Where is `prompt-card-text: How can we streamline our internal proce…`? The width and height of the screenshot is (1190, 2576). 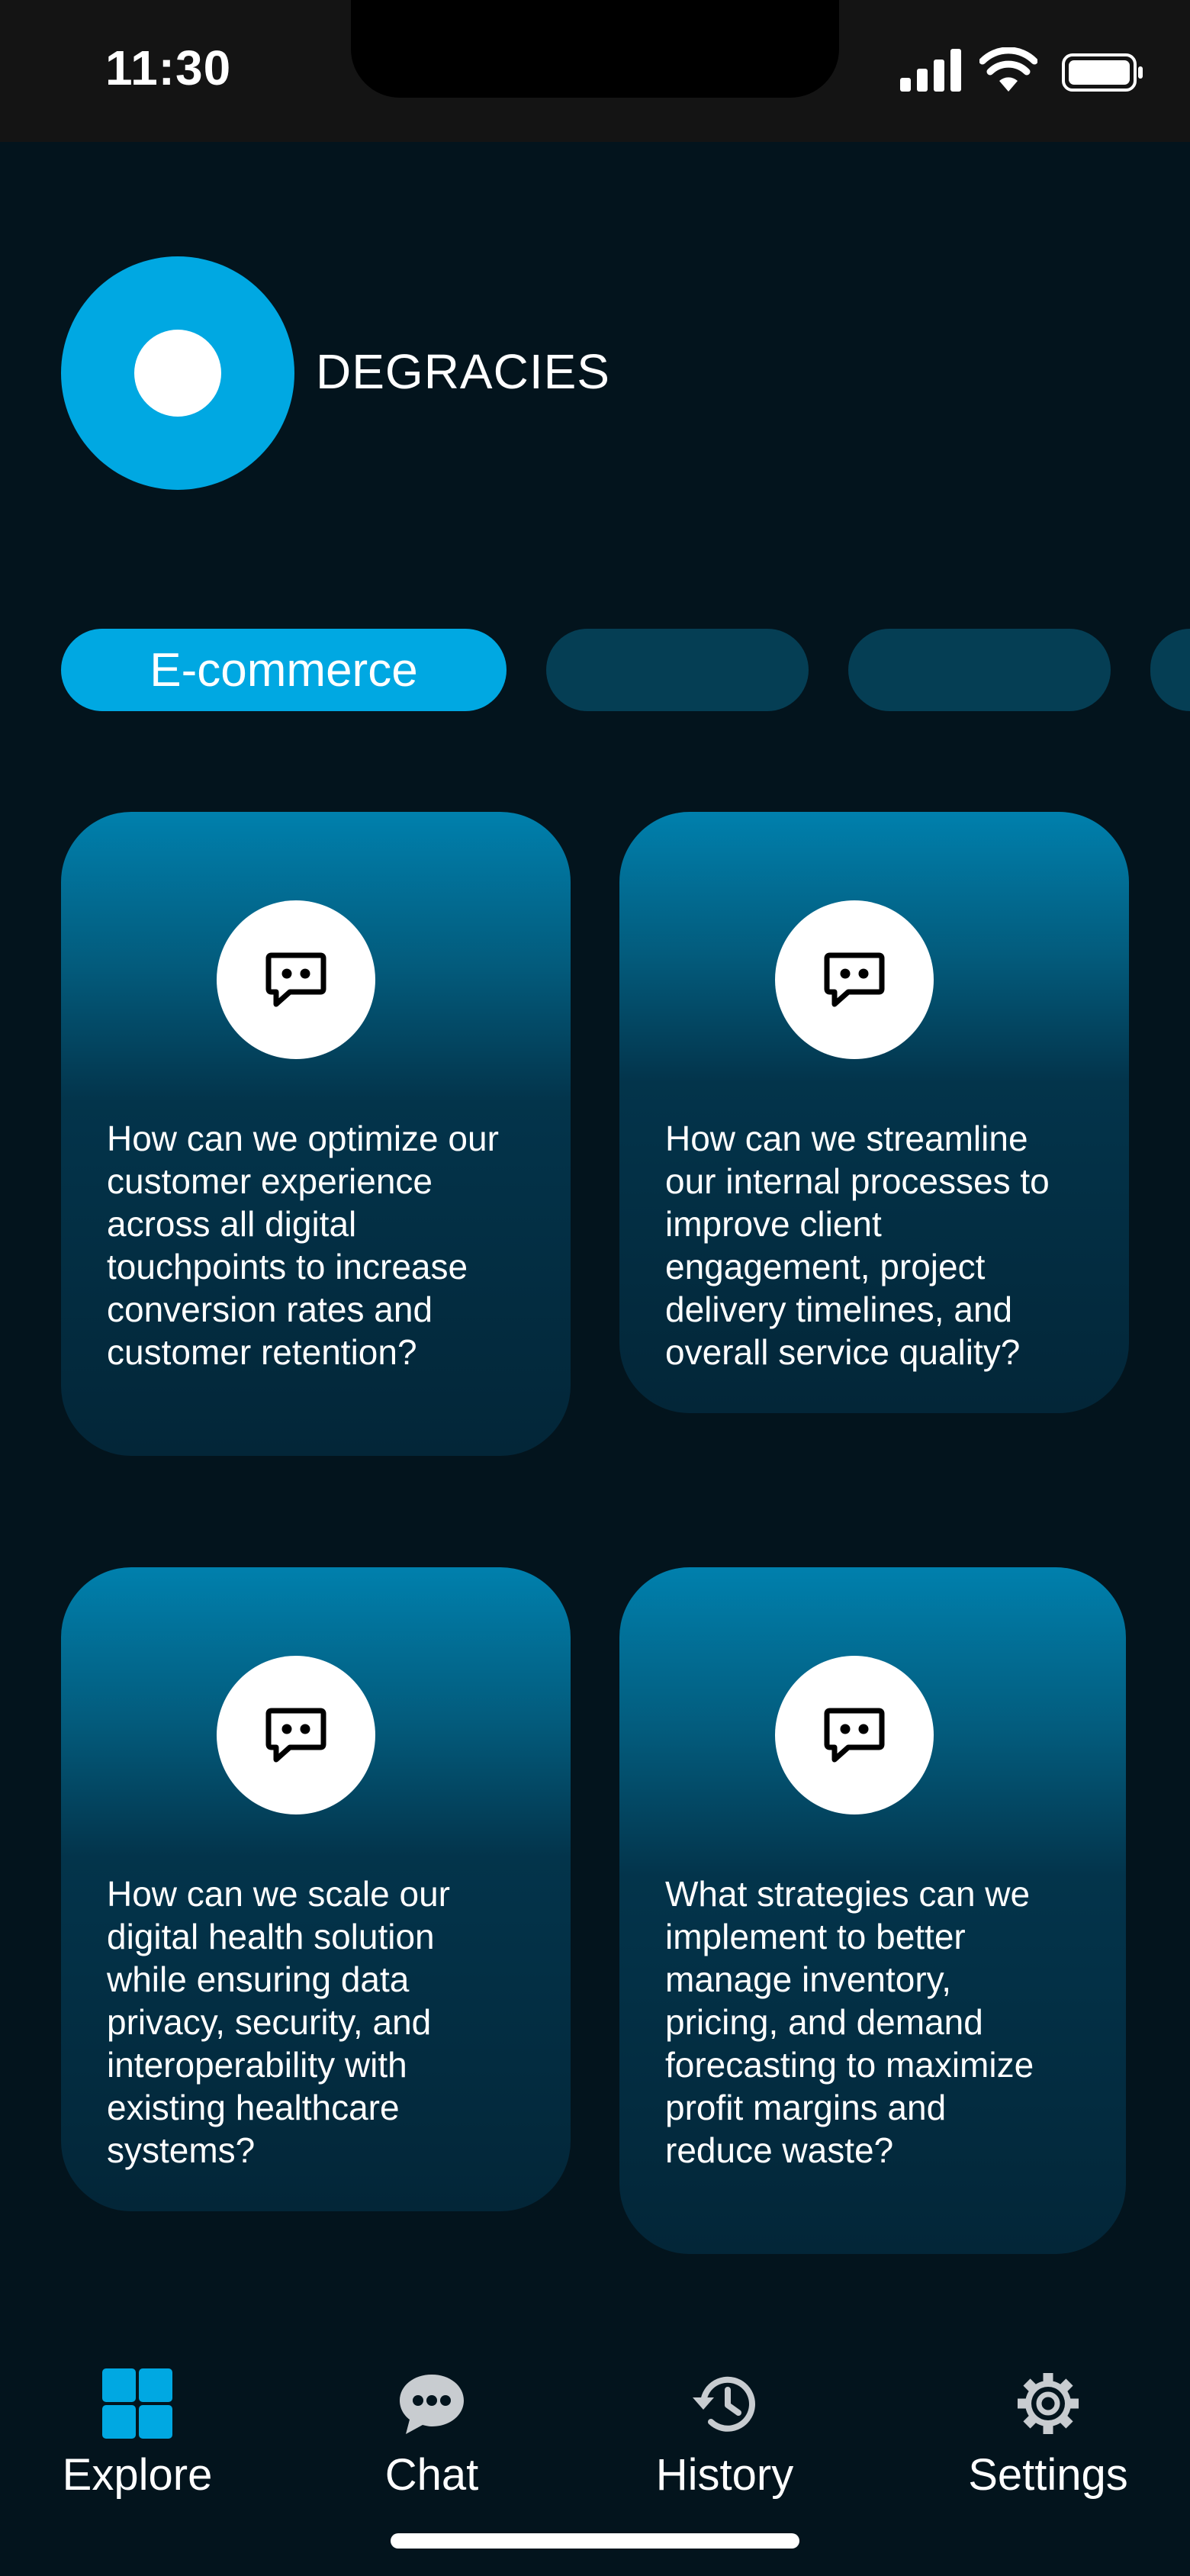
prompt-card-text: How can we streamline our internal proce… is located at coordinates (857, 1245).